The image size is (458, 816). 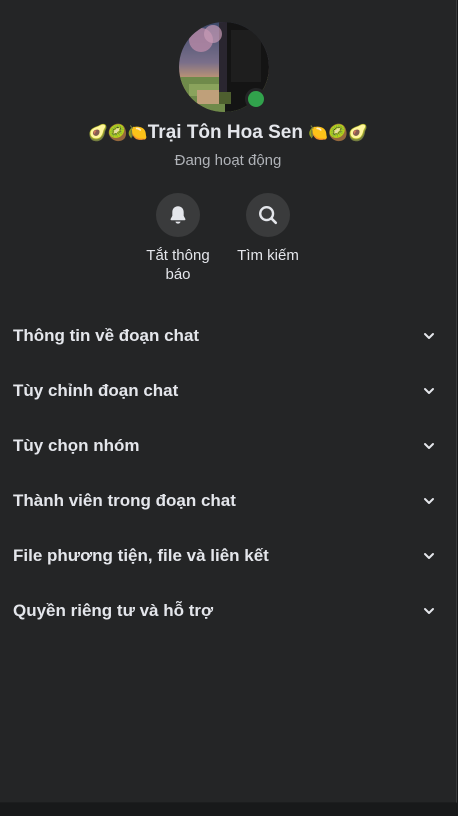 What do you see at coordinates (338, 132) in the screenshot?
I see `title-emoji-right: 🍋🥝🥑` at bounding box center [338, 132].